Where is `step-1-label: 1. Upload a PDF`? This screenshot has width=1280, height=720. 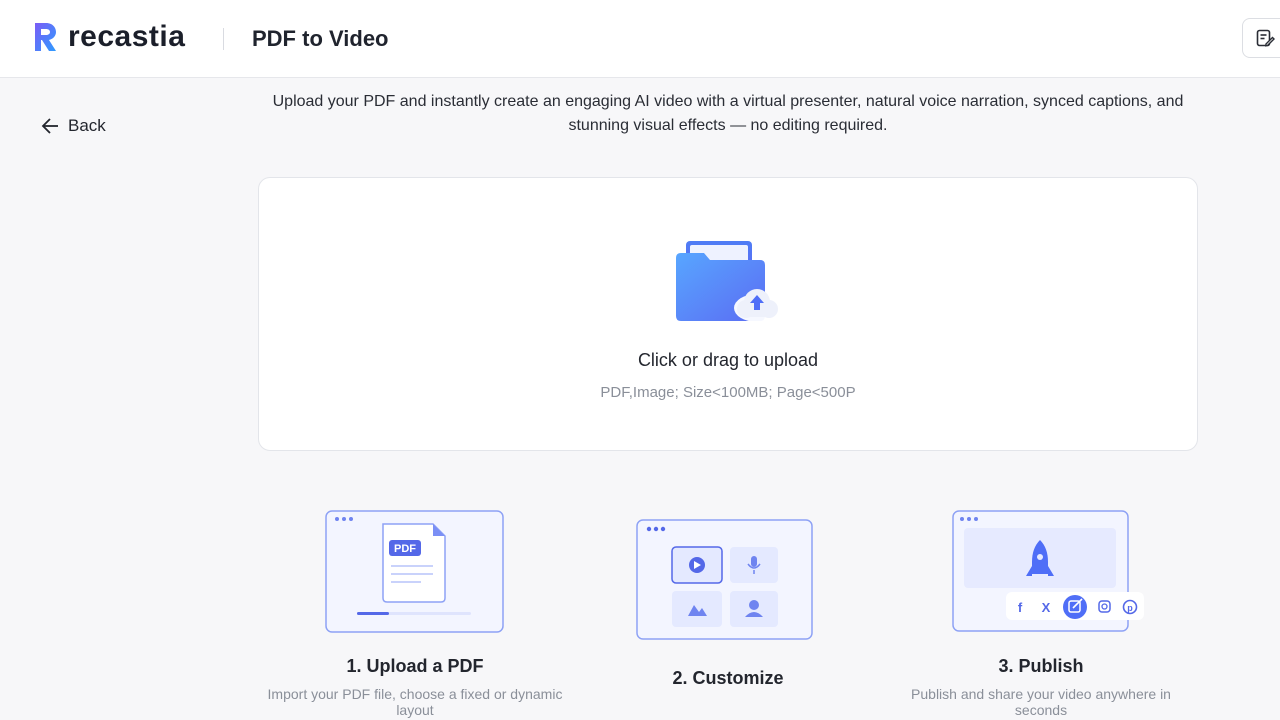 step-1-label: 1. Upload a PDF is located at coordinates (415, 666).